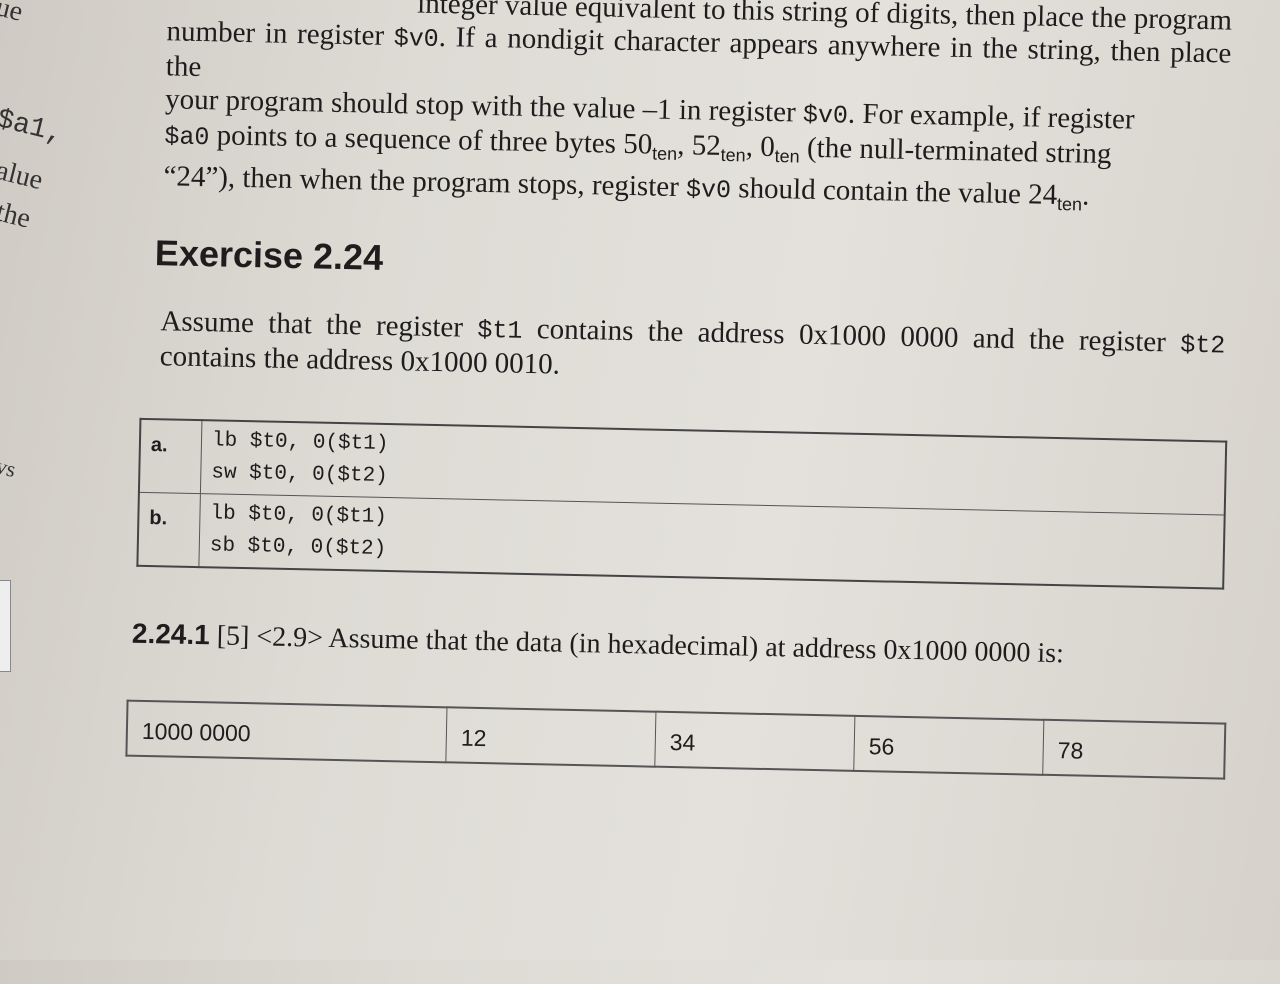 This screenshot has height=984, width=1280. Describe the element at coordinates (269, 255) in the screenshot. I see `exercise-title: Exercise 2.24` at that location.